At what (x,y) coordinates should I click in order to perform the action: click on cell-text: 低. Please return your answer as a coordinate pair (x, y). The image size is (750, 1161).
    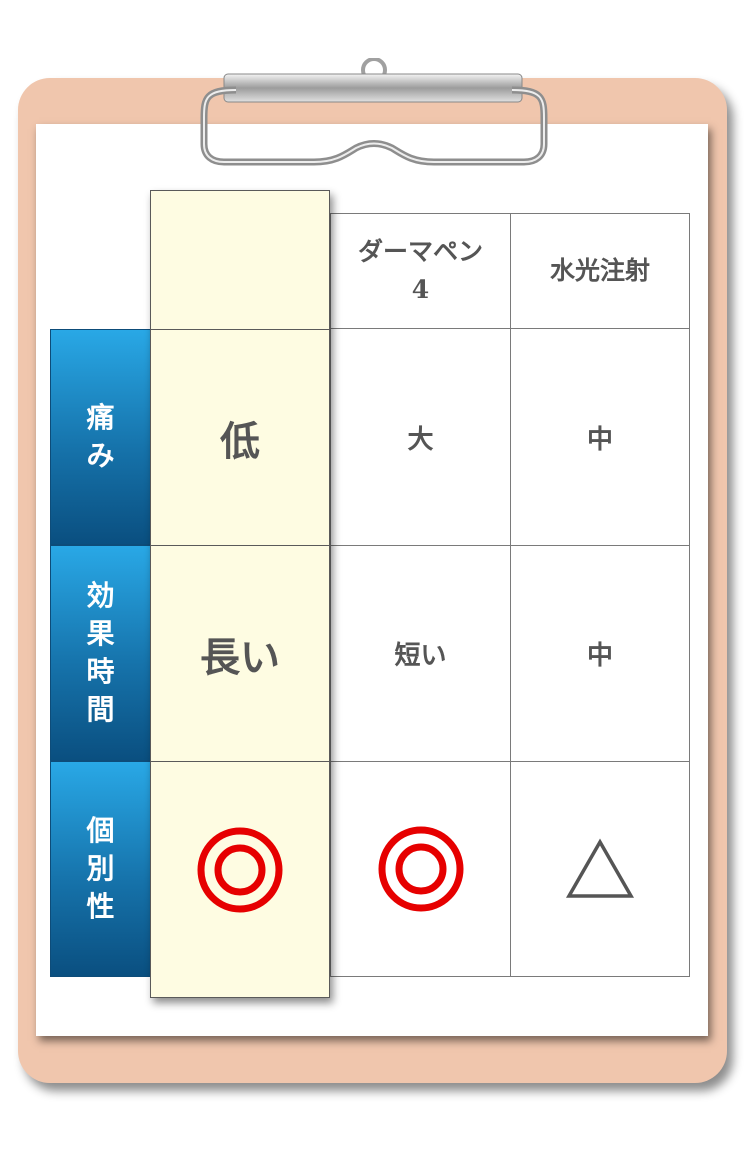
    Looking at the image, I should click on (240, 441).